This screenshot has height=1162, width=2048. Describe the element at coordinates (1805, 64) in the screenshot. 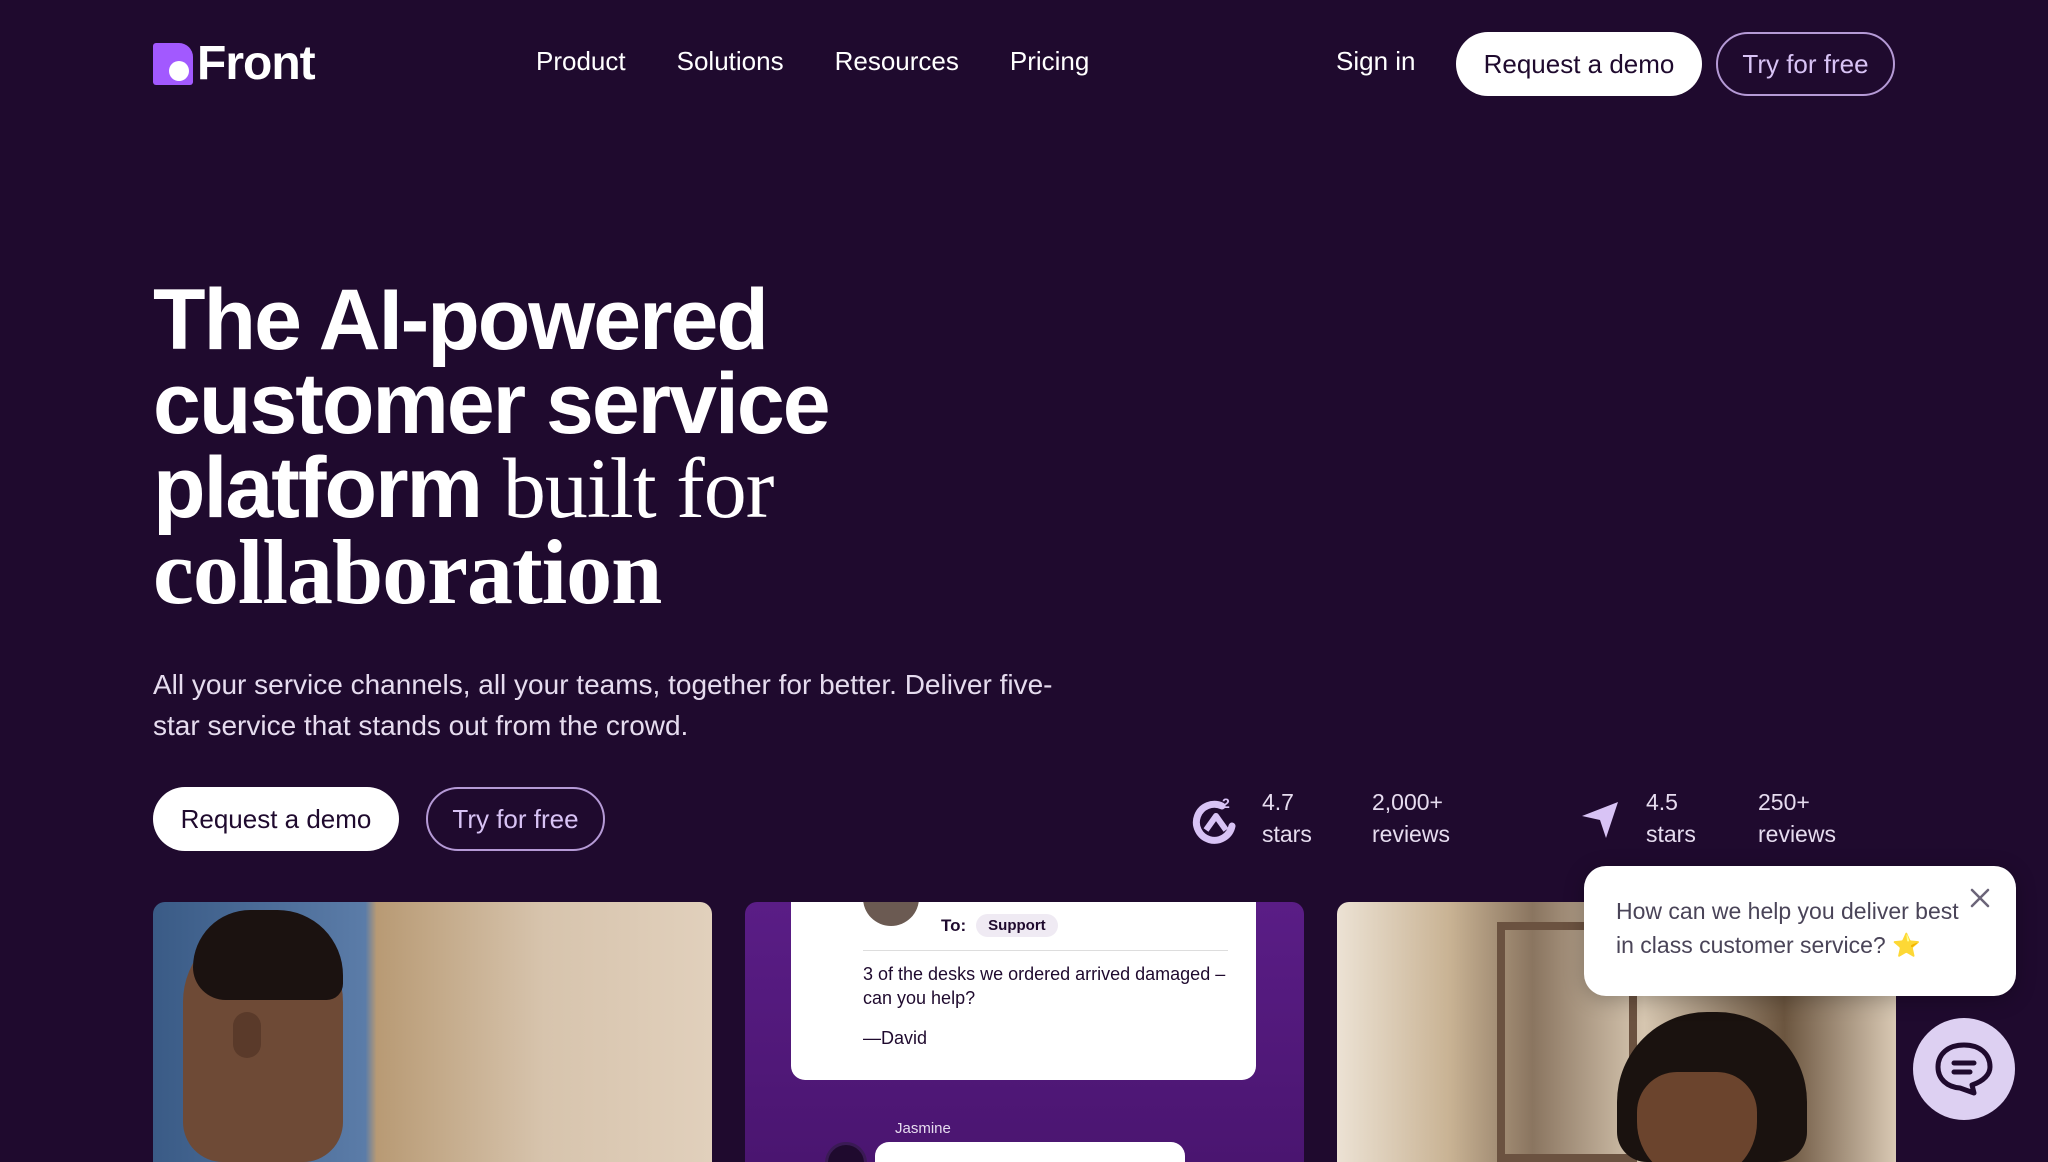

I see `nav-try-free-button: Try for free` at that location.